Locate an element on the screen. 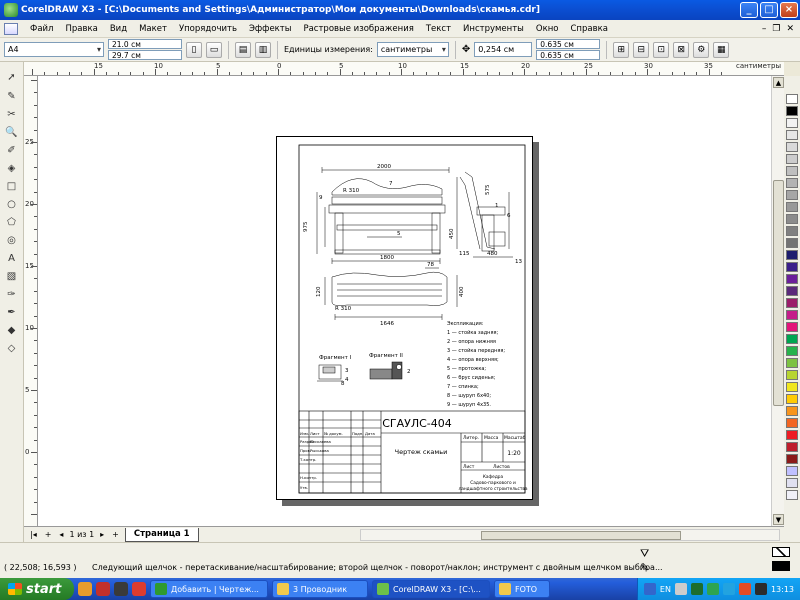 This screenshot has width=800, height=600. all-pages-icon: ▤ is located at coordinates (243, 49).